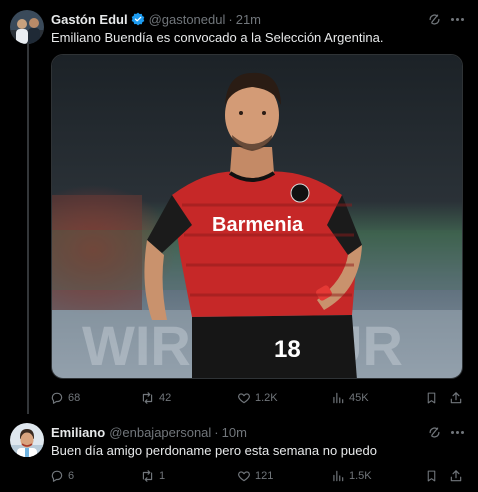 The height and width of the screenshot is (492, 478). What do you see at coordinates (248, 19) in the screenshot?
I see `tweet-time: 21m` at bounding box center [248, 19].